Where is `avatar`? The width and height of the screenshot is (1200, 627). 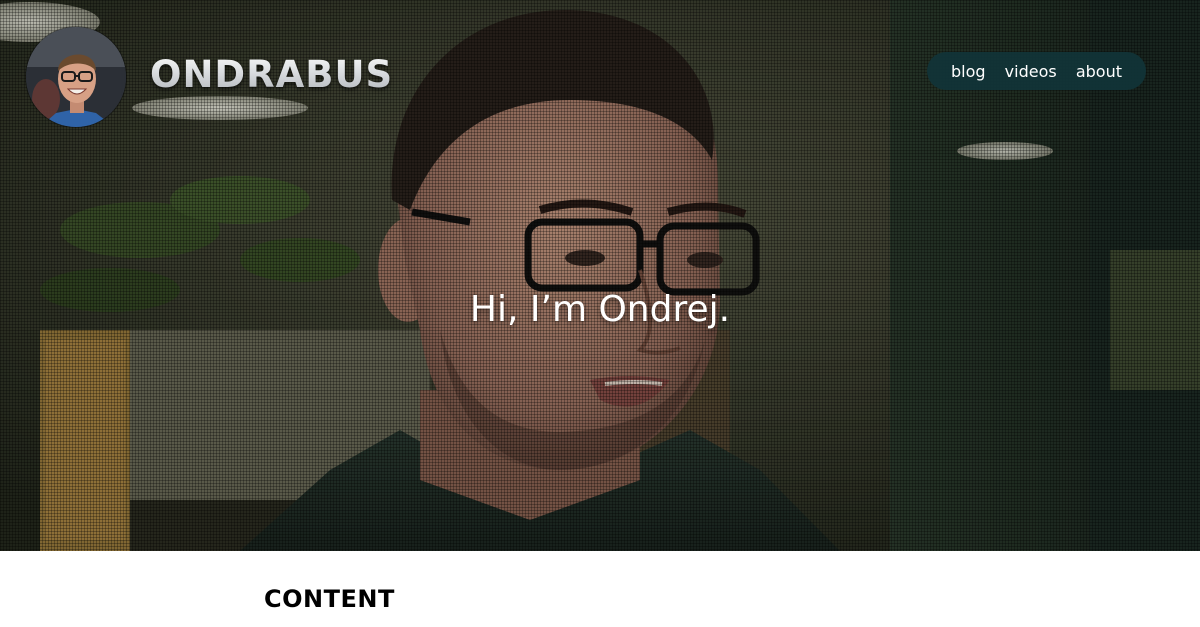
avatar is located at coordinates (76, 77).